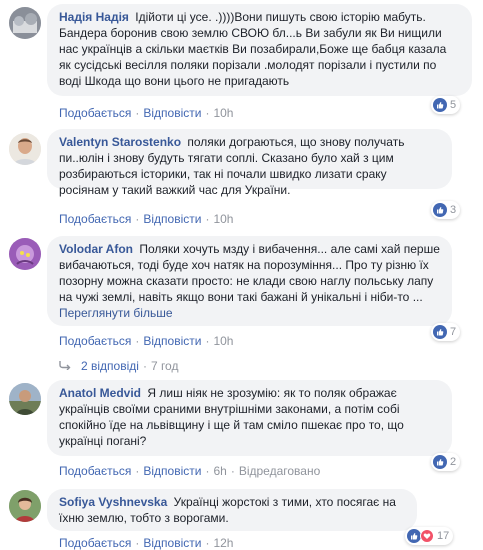 Image resolution: width=483 pixels, height=550 pixels. I want to click on comment-actions: Подобається · Відповісти · 6h · Відредаговано, so click(189, 471).